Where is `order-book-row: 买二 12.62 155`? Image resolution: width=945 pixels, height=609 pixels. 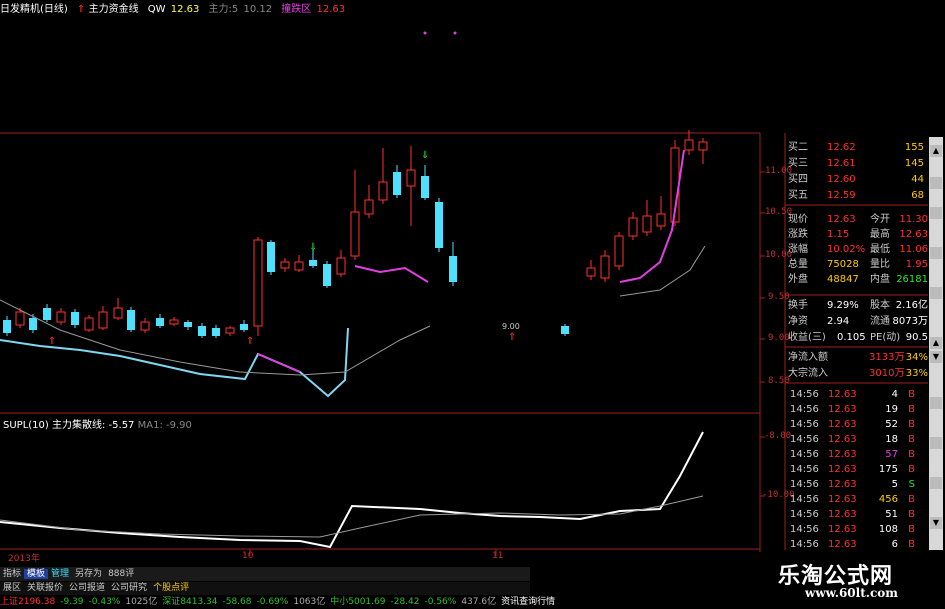 order-book-row: 买二 12.62 155 is located at coordinates (856, 148).